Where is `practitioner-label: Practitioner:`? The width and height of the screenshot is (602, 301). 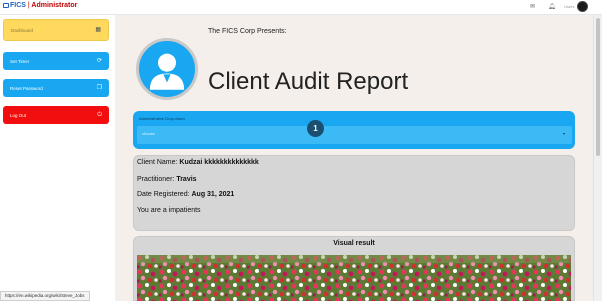
practitioner-label: Practitioner: is located at coordinates (156, 179).